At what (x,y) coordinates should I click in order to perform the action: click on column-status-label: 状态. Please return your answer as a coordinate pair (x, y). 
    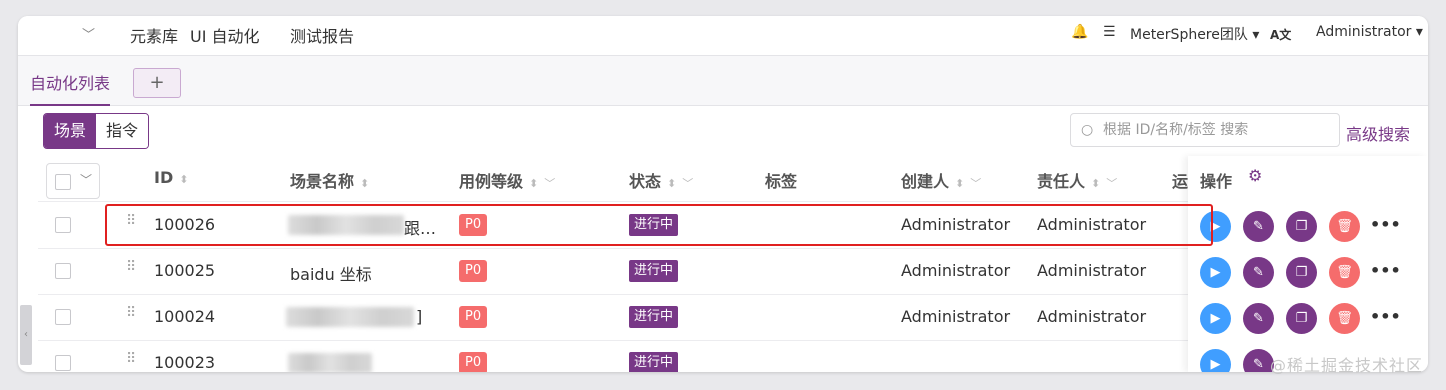
    Looking at the image, I should click on (645, 181).